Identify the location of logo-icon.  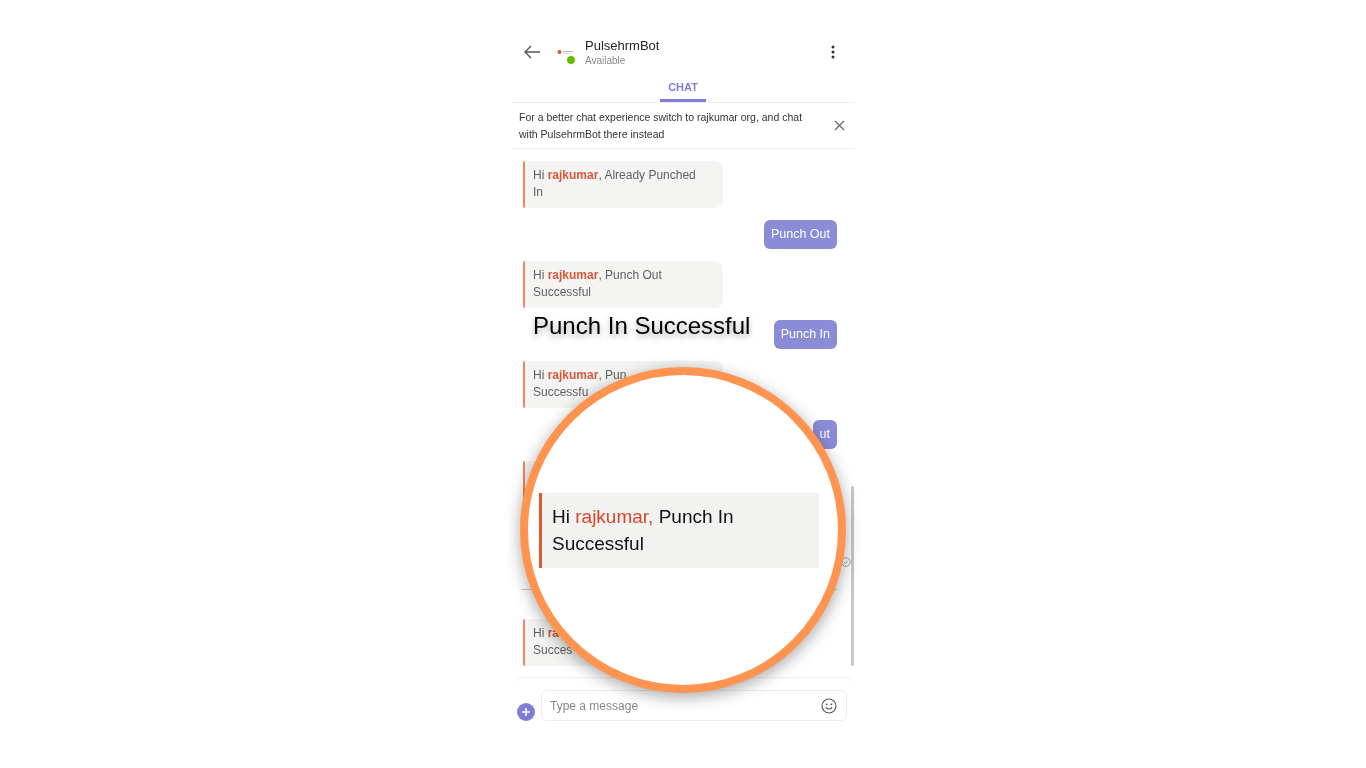
(566, 52).